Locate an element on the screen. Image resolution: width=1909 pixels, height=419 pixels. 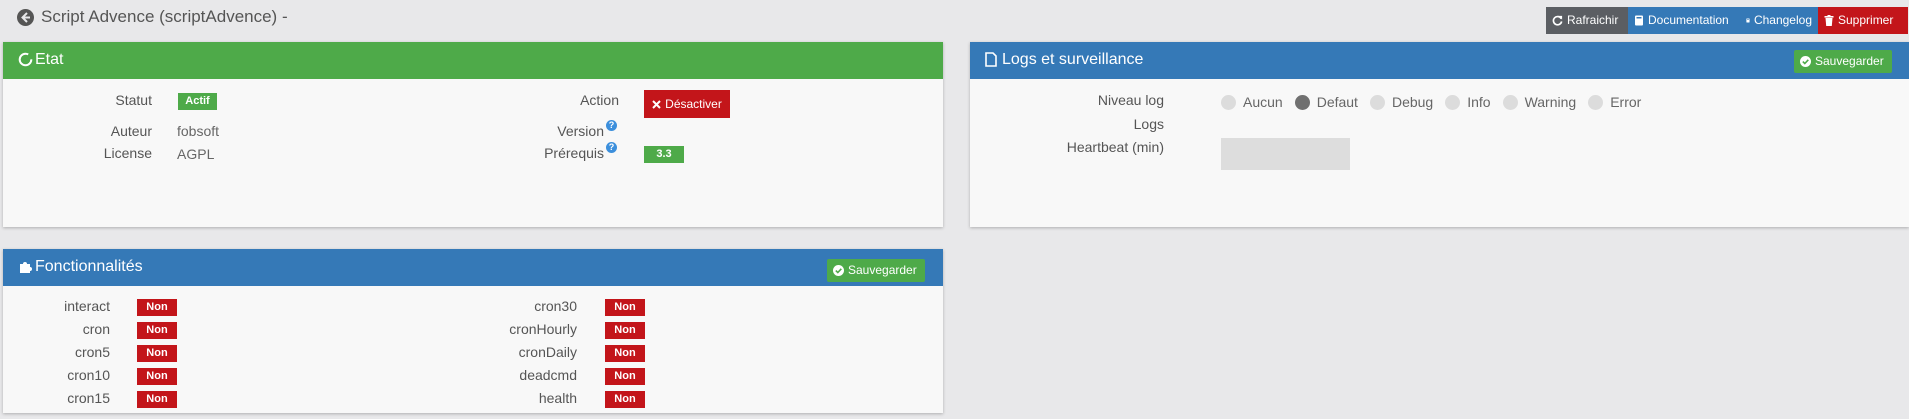
feature-label: cronDaily is located at coordinates (547, 352).